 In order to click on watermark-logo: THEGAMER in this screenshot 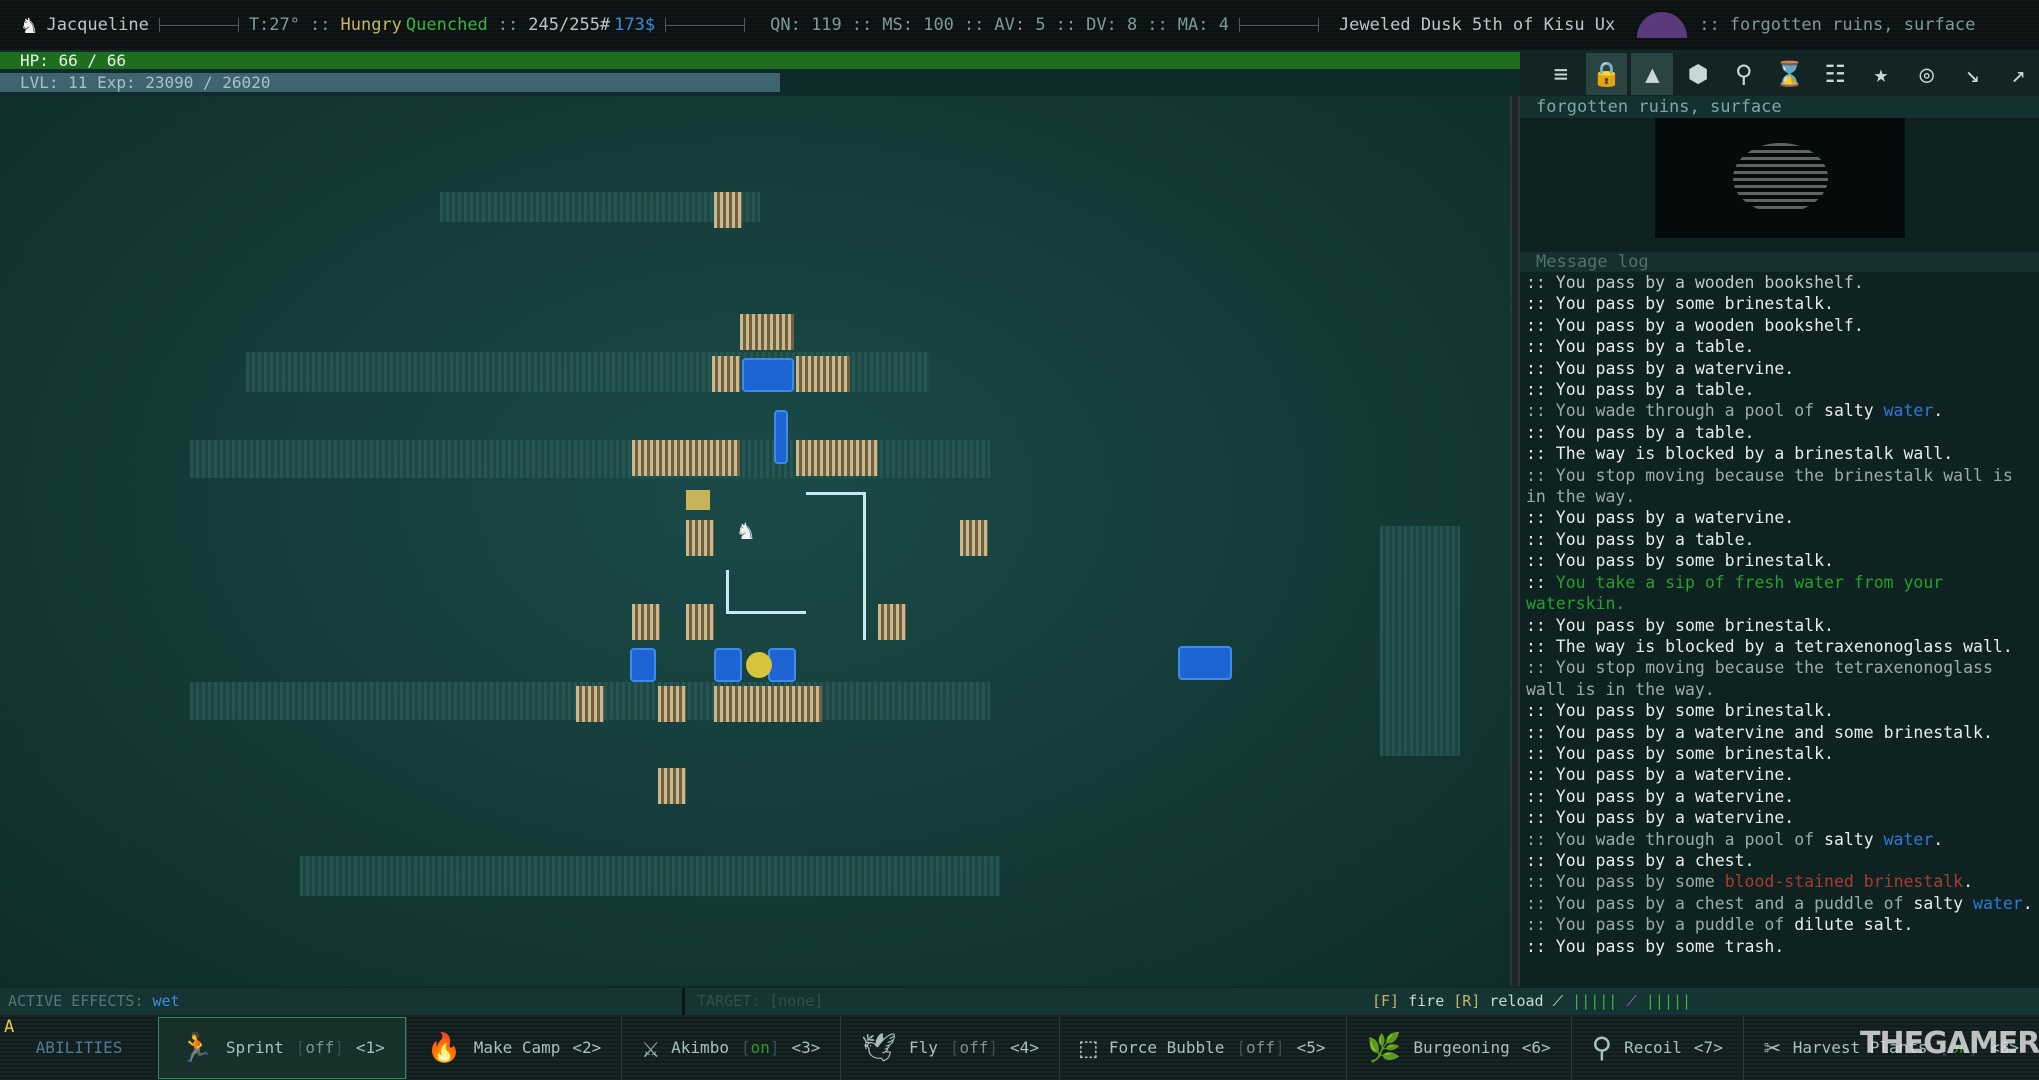, I will do `click(1949, 1043)`.